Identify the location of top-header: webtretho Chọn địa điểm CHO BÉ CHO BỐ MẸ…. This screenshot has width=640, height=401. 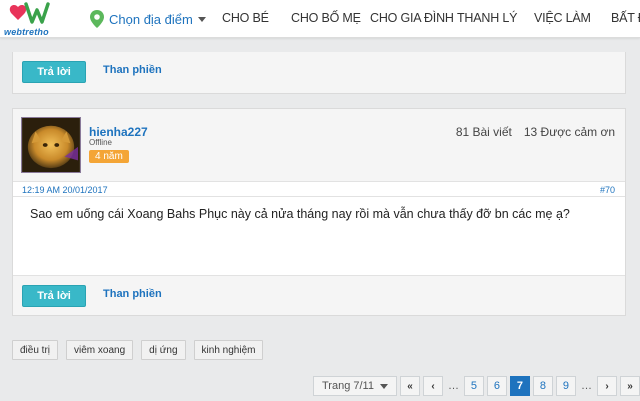
(320, 19).